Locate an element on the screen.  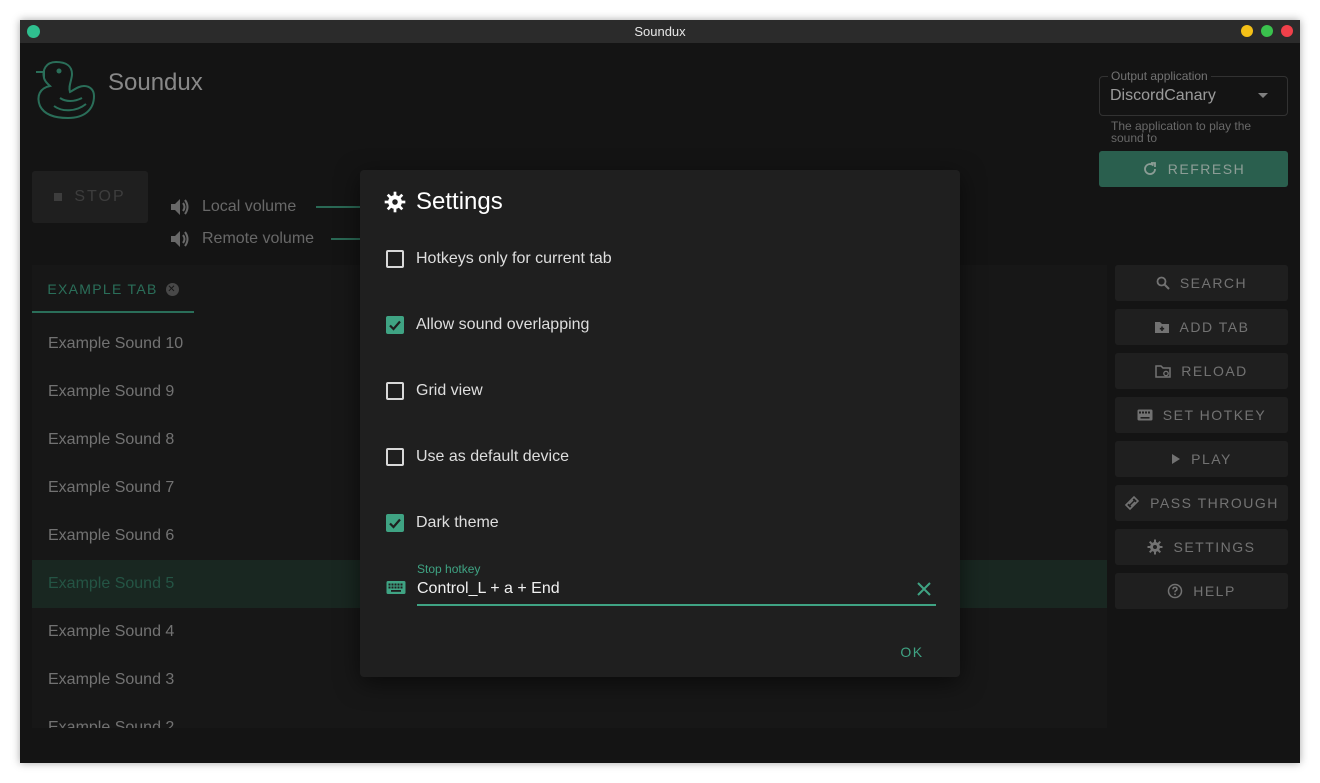
setting-label: Grid view is located at coordinates (449, 390).